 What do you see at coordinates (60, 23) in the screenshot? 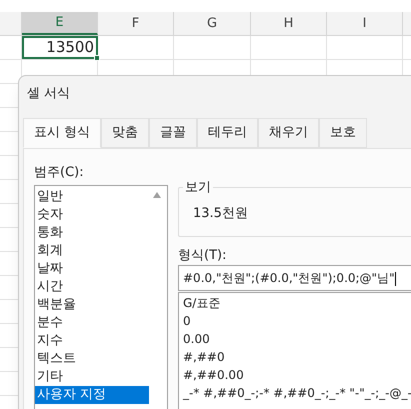
I see `column-header: E` at bounding box center [60, 23].